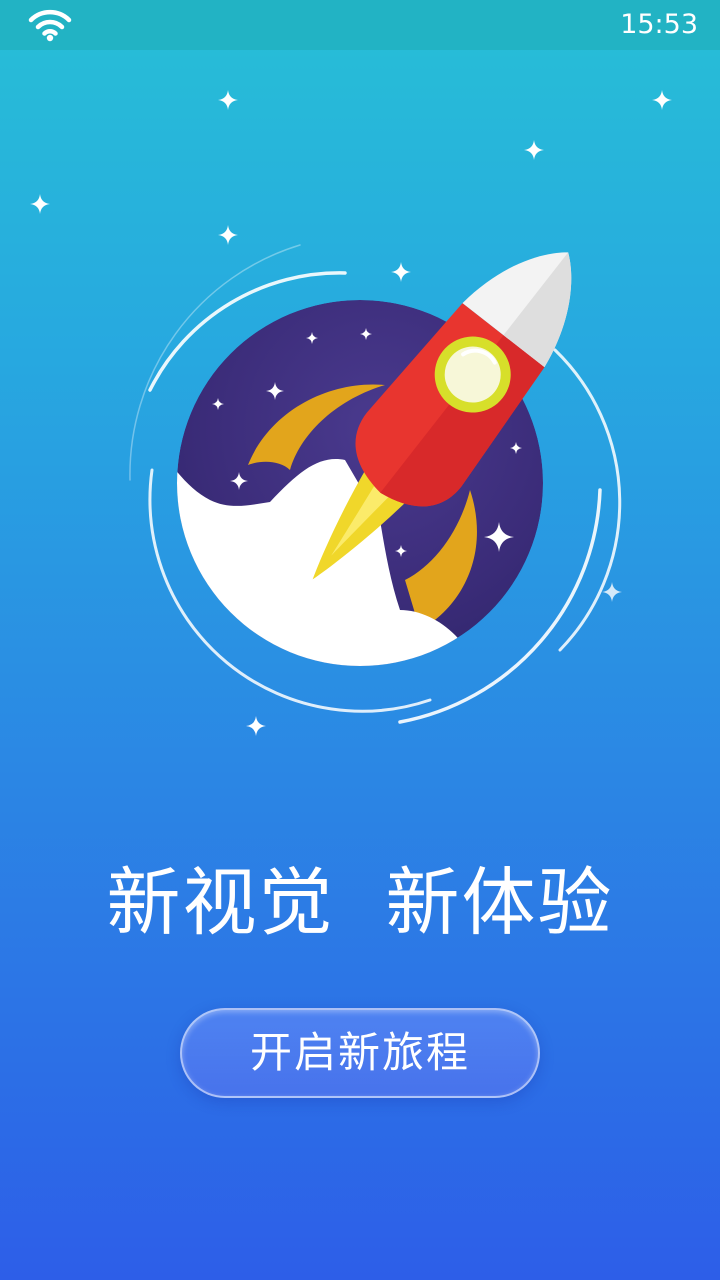 The width and height of the screenshot is (720, 1280). I want to click on start-journey-button: 开启新旅程, so click(360, 1053).